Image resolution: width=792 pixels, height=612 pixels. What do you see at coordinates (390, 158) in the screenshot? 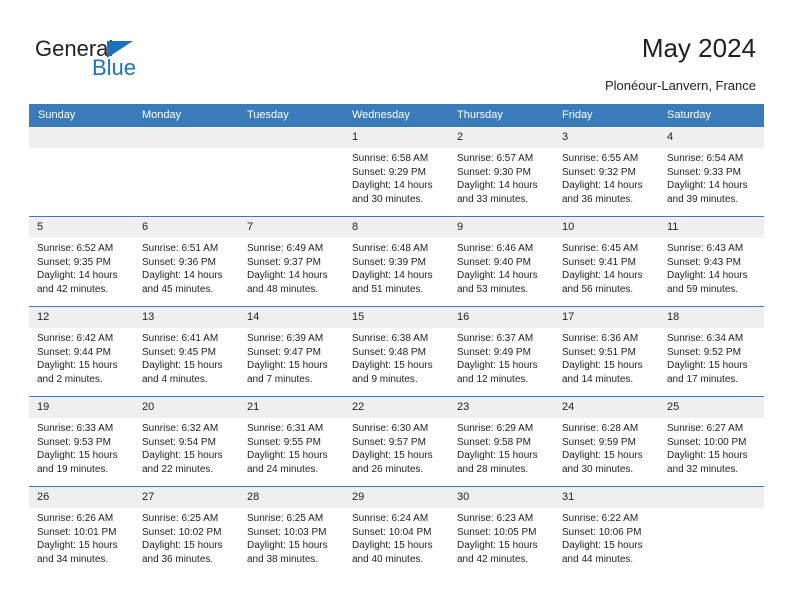
I see `sunrise-time: Sunrise: 6:58 AM` at bounding box center [390, 158].